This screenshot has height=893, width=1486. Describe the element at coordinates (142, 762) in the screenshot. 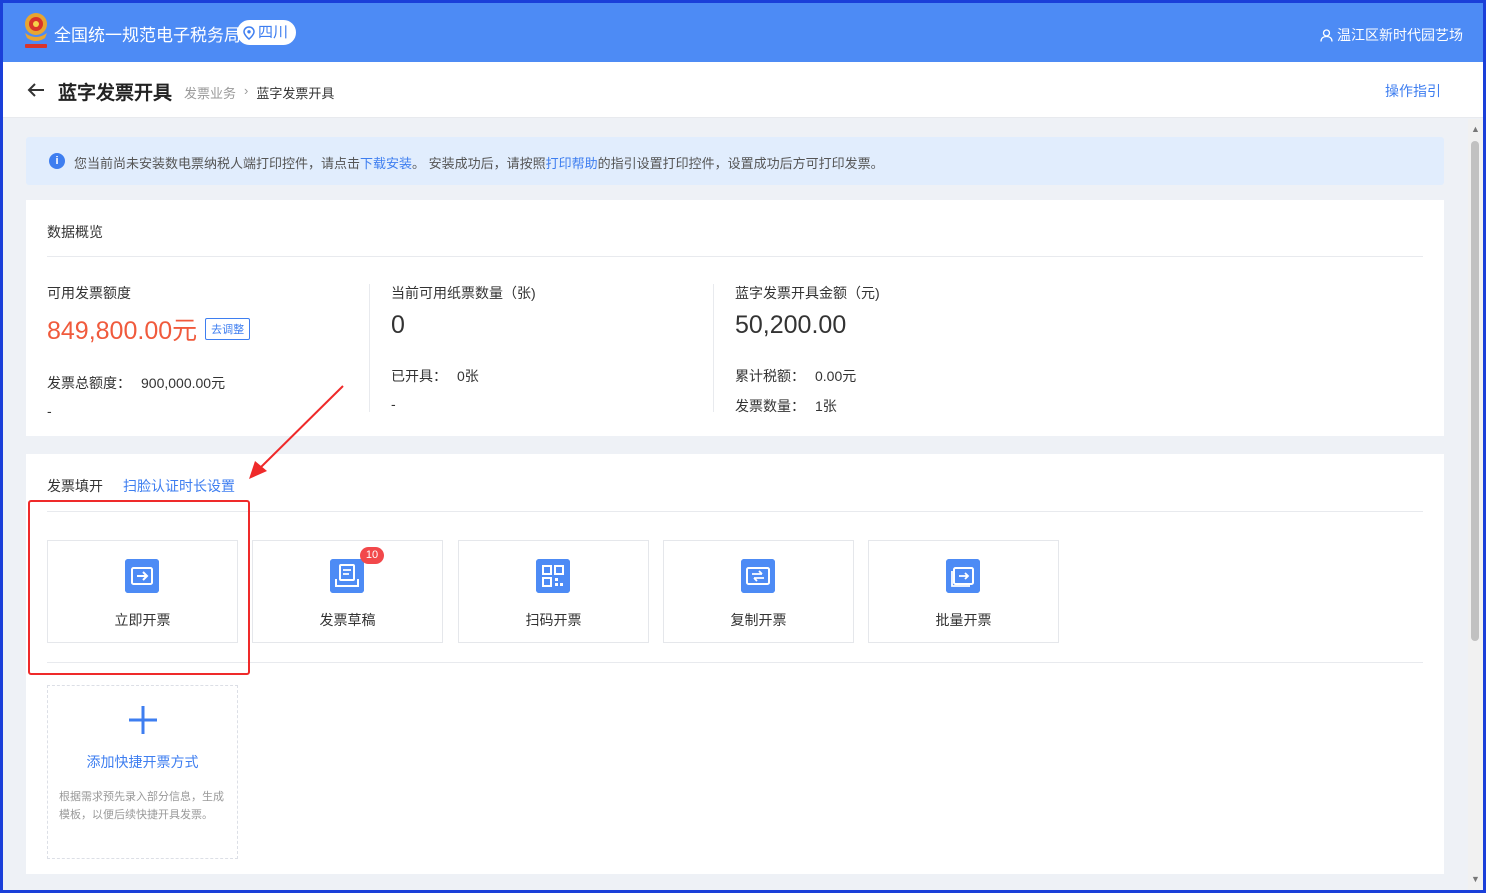

I see `add-quick-issue-label: 添加快捷开票方式` at that location.